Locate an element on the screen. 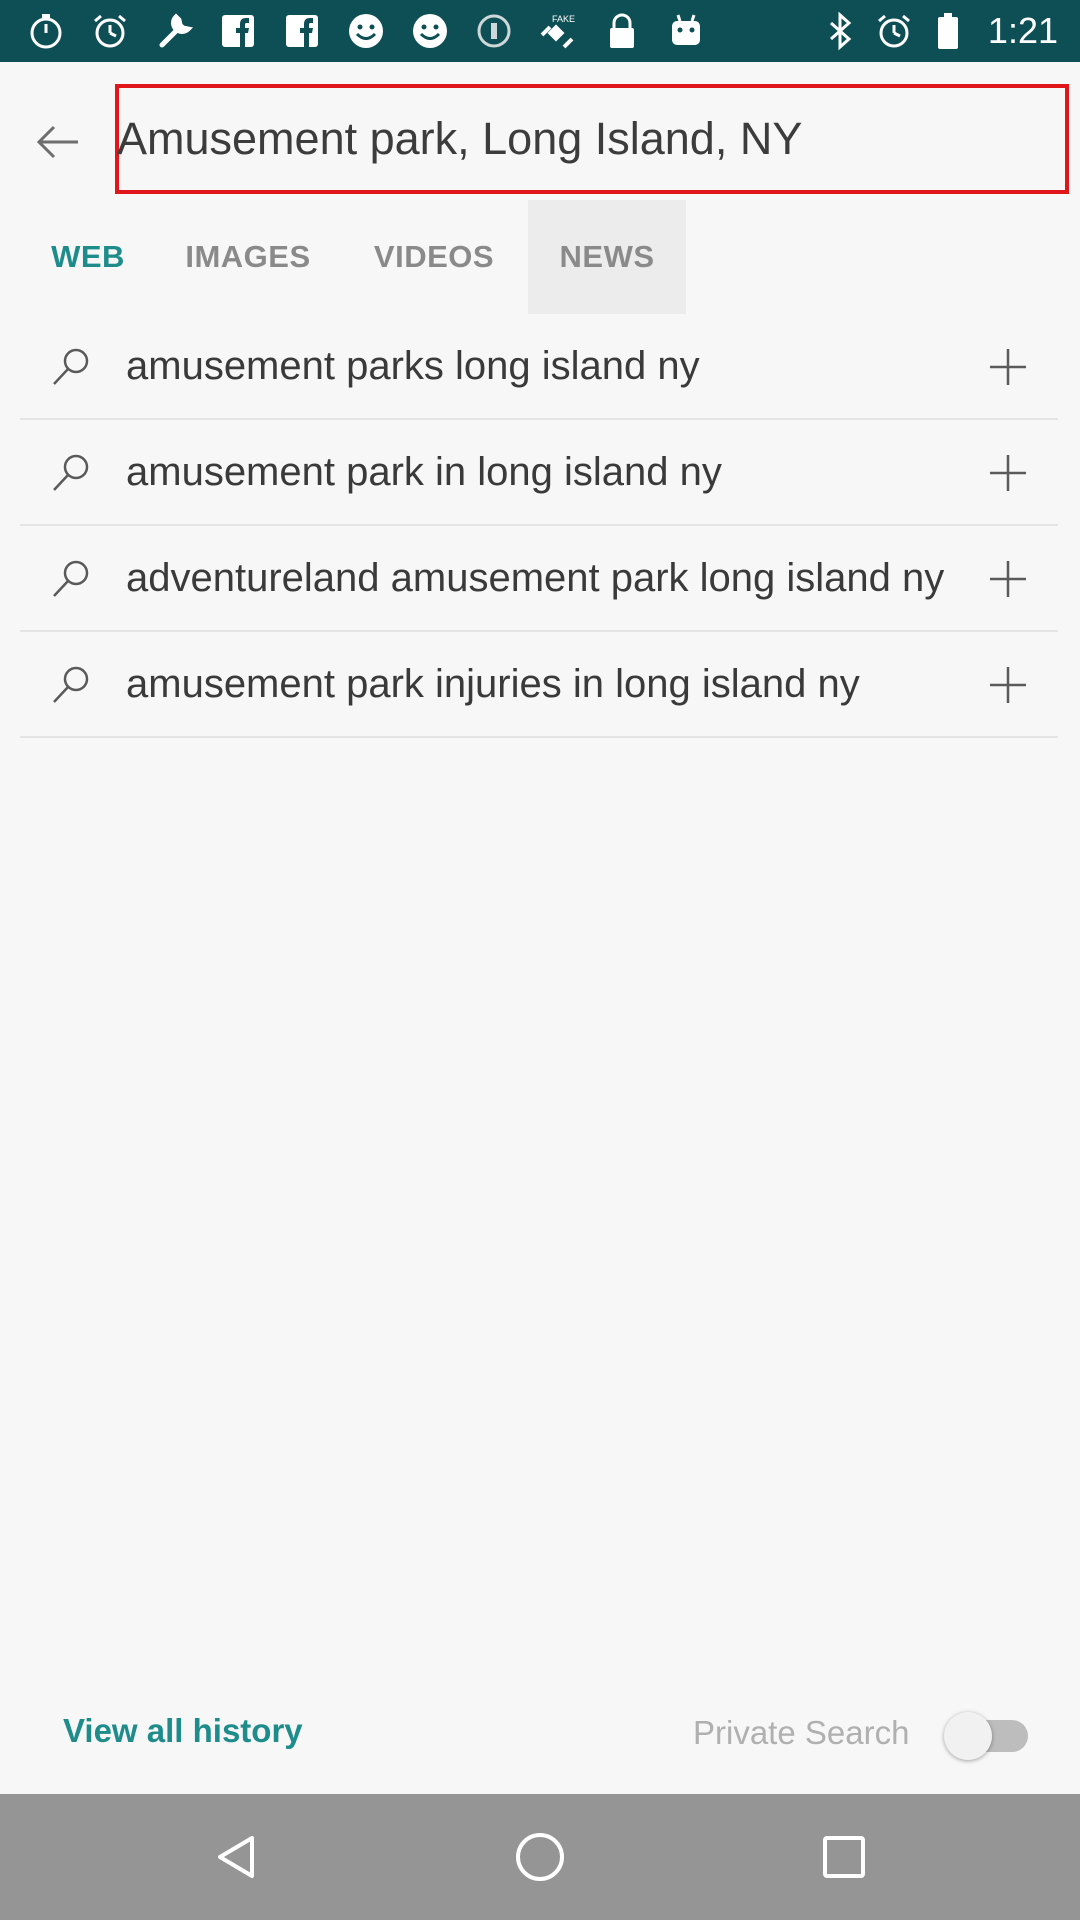 Image resolution: width=1080 pixels, height=1920 pixels. history-footer: View all history Private Search is located at coordinates (540, 1734).